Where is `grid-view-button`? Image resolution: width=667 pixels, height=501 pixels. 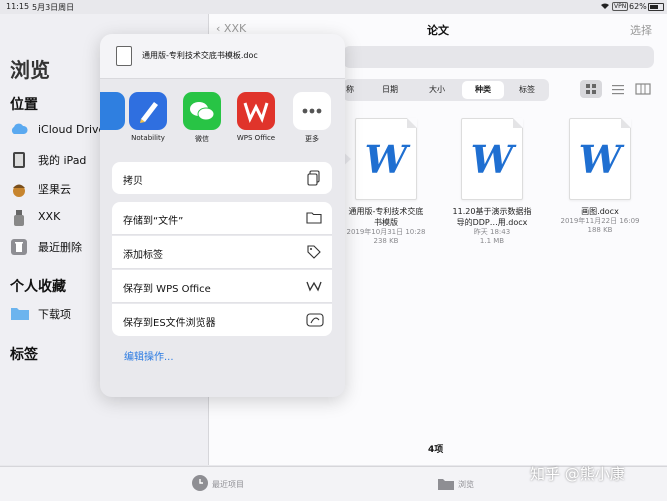
grid-view-button is located at coordinates (591, 89).